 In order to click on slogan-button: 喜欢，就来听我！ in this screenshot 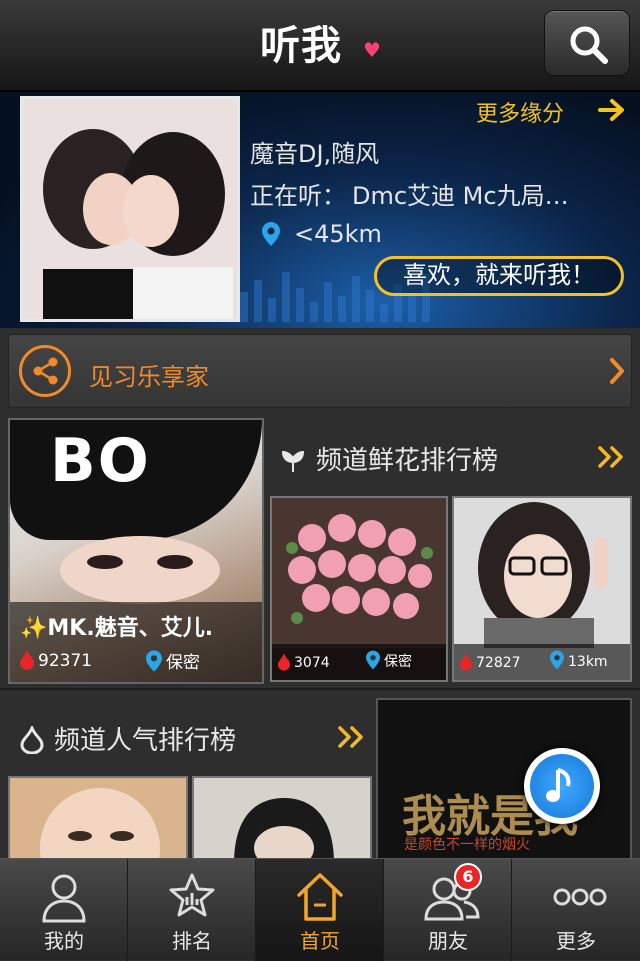, I will do `click(499, 276)`.